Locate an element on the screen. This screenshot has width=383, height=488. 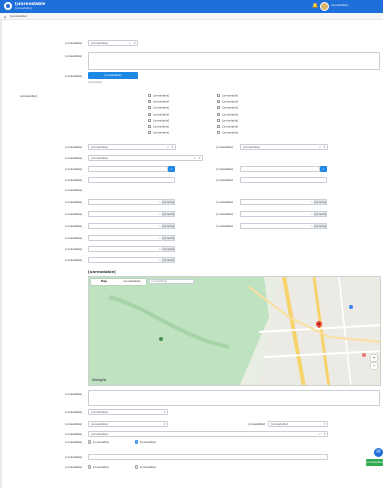
facility-col2-checkbox-5: [unreadable] is located at coordinates (247, 127).